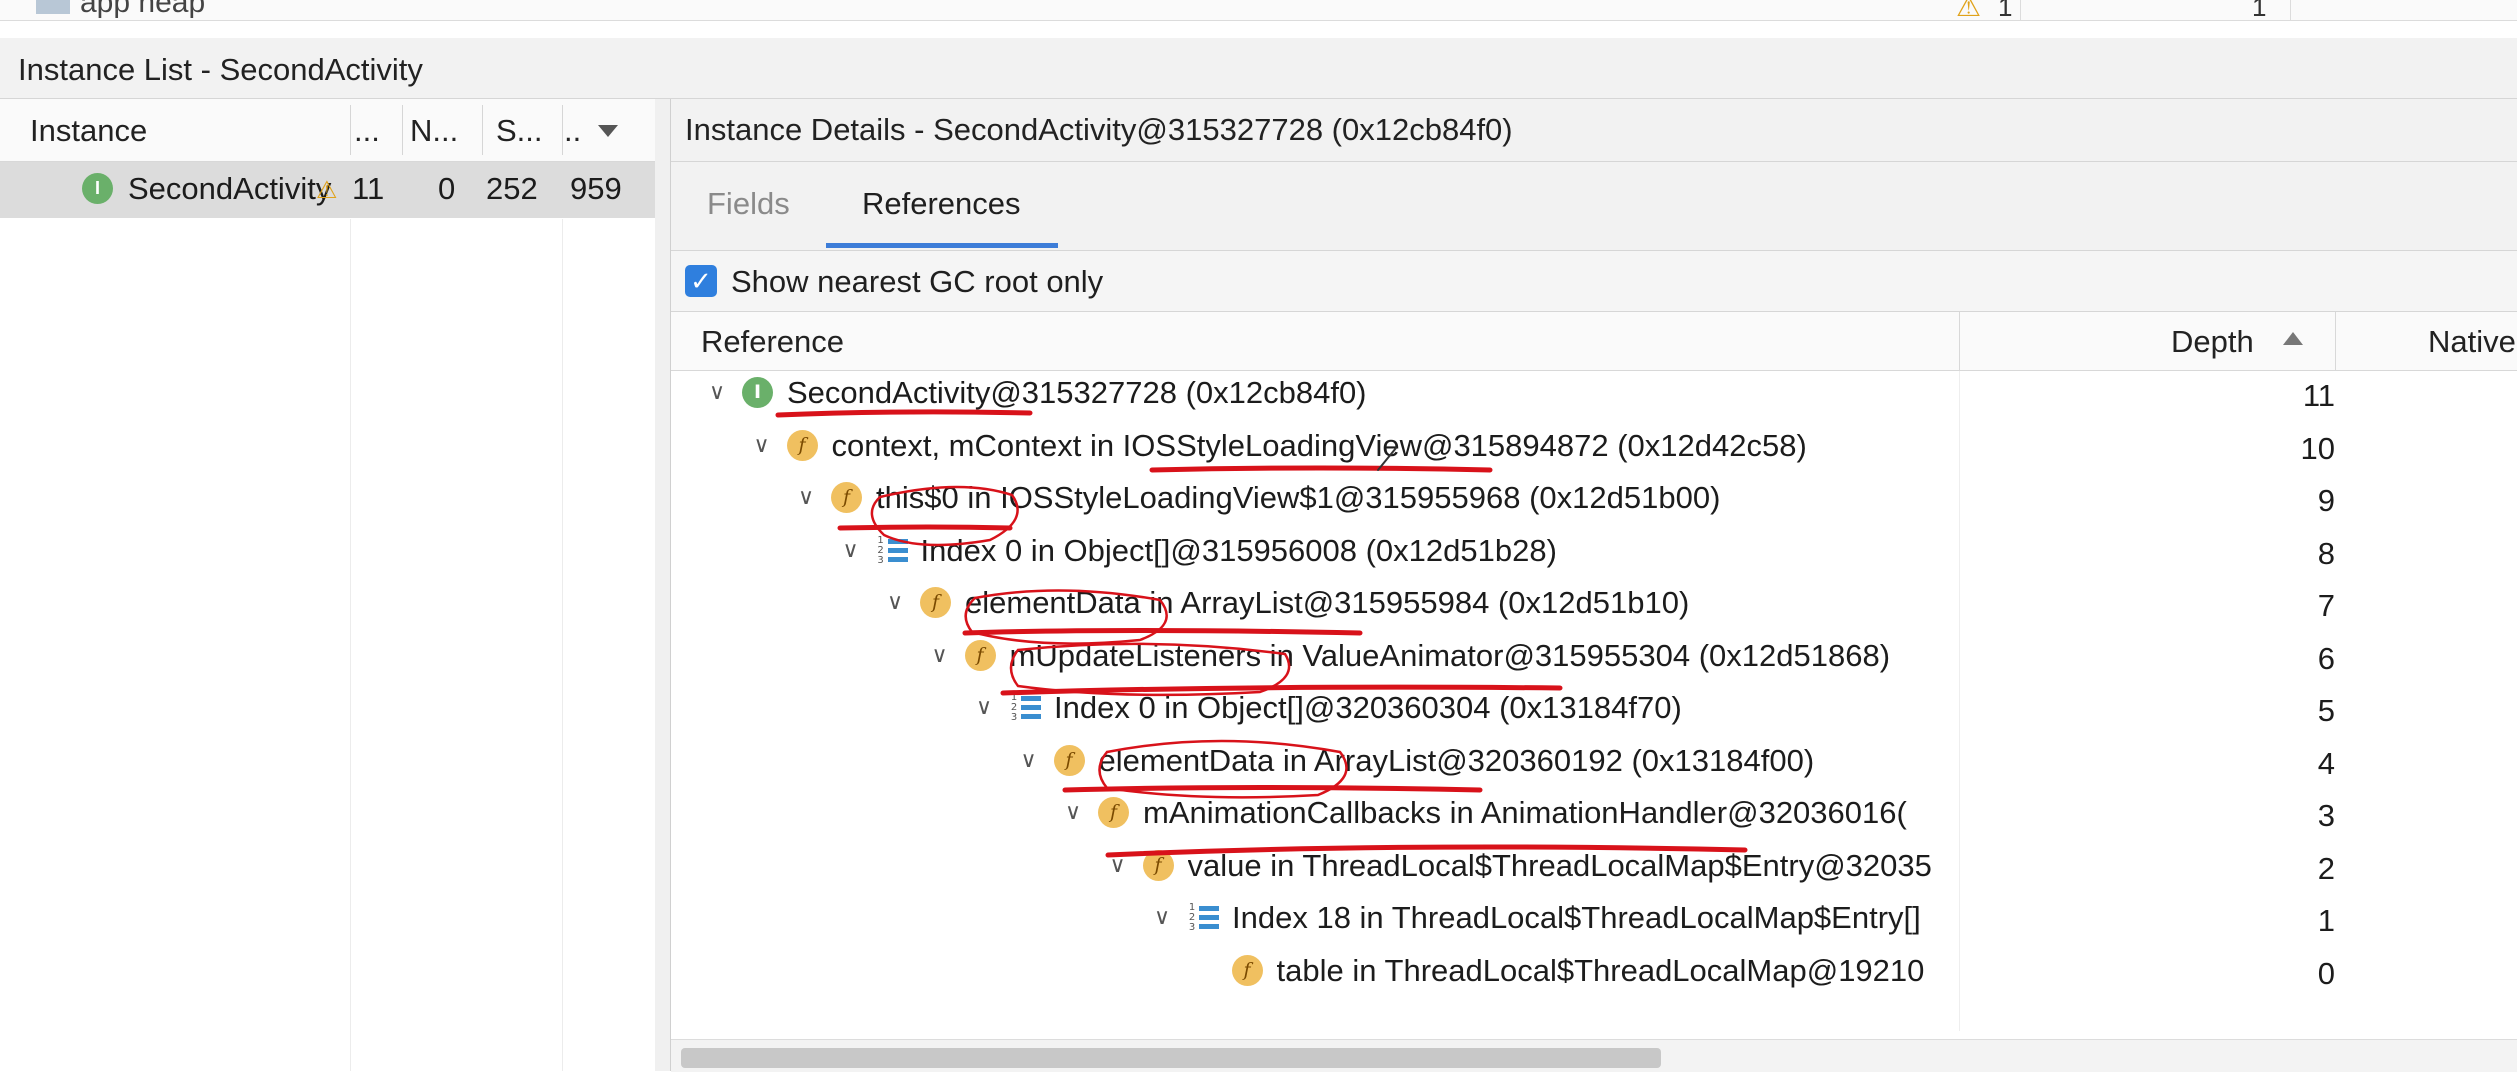  I want to click on instance-list-title-bar: Instance List - SecondActivity, so click(1258, 68).